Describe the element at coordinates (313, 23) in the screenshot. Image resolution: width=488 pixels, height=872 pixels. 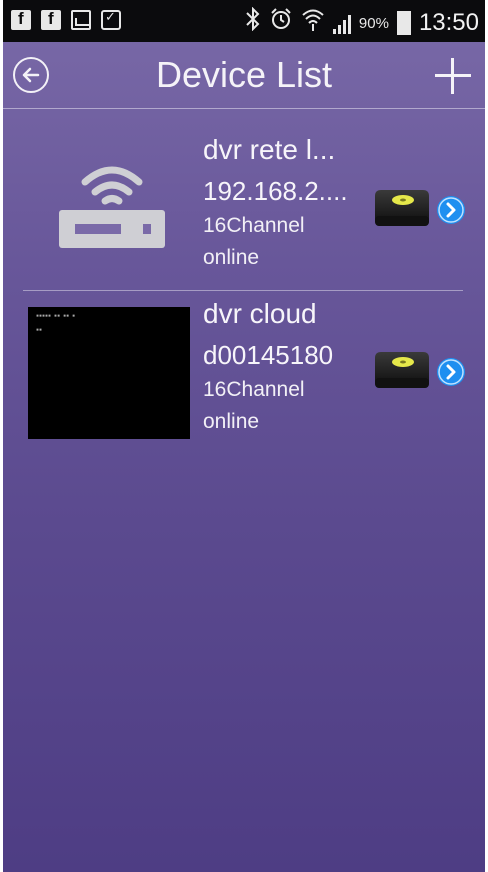
I see `wifi-icon` at that location.